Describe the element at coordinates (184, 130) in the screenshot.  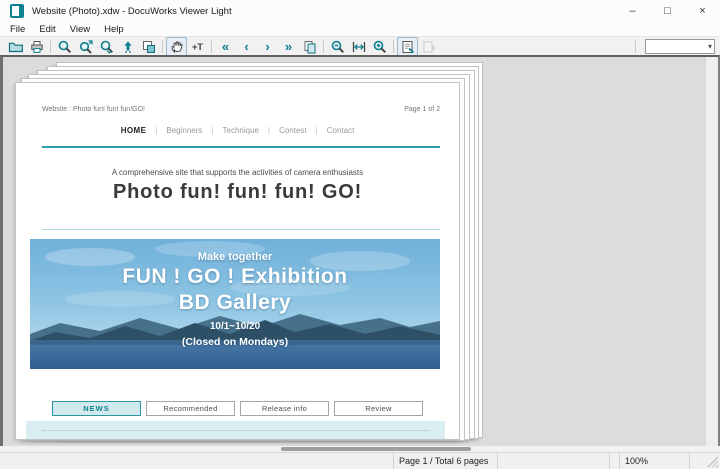
I see `nav-beginners: Beginners` at that location.